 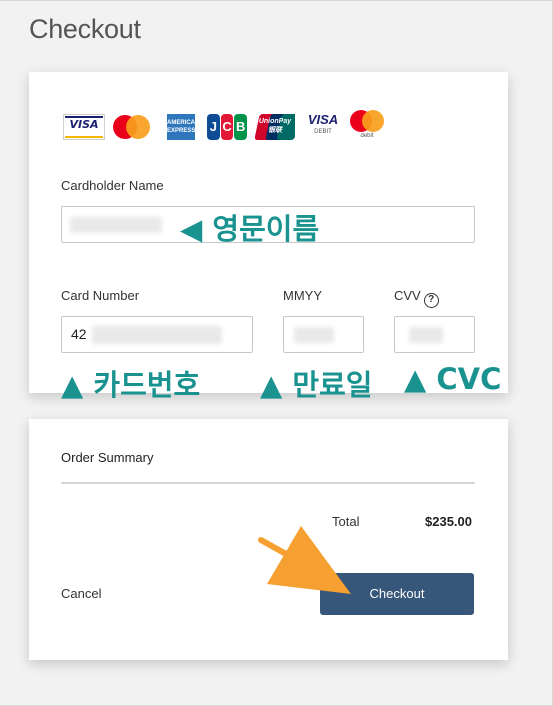 I want to click on expiry-input, so click(x=323, y=334).